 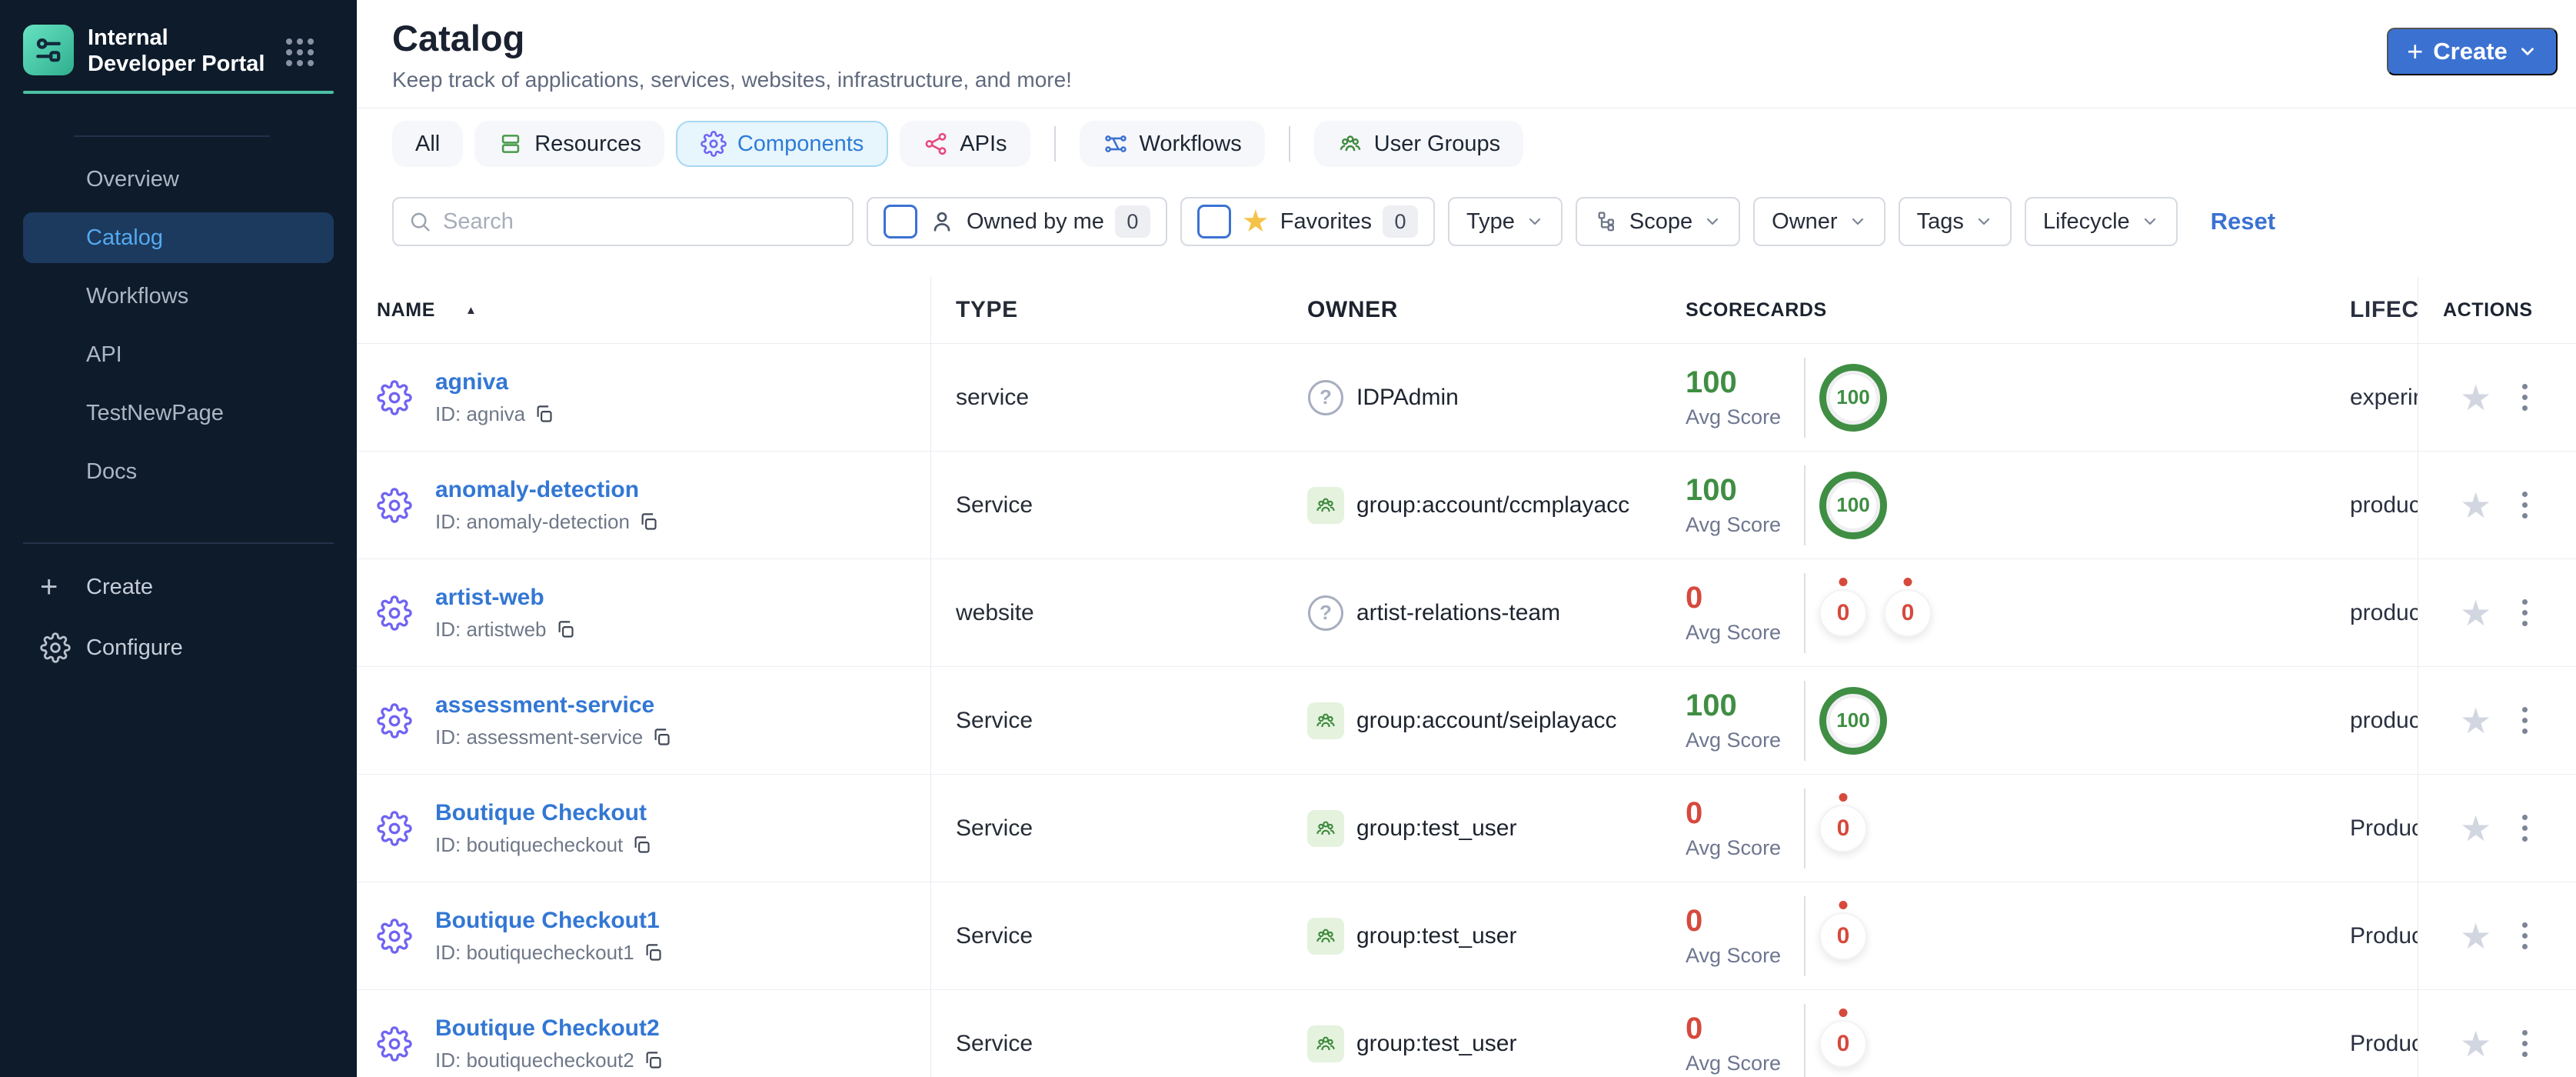 What do you see at coordinates (1132, 221) in the screenshot?
I see `owned-by-me-count: 0` at bounding box center [1132, 221].